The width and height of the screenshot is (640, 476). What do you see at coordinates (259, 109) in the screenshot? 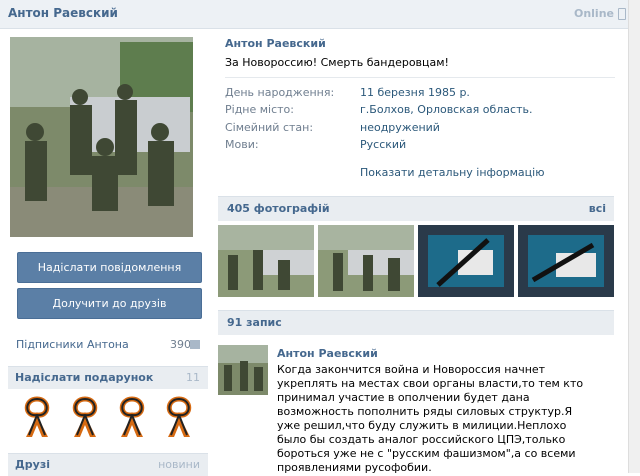
I see `hometown-label: Рідне місто:` at bounding box center [259, 109].